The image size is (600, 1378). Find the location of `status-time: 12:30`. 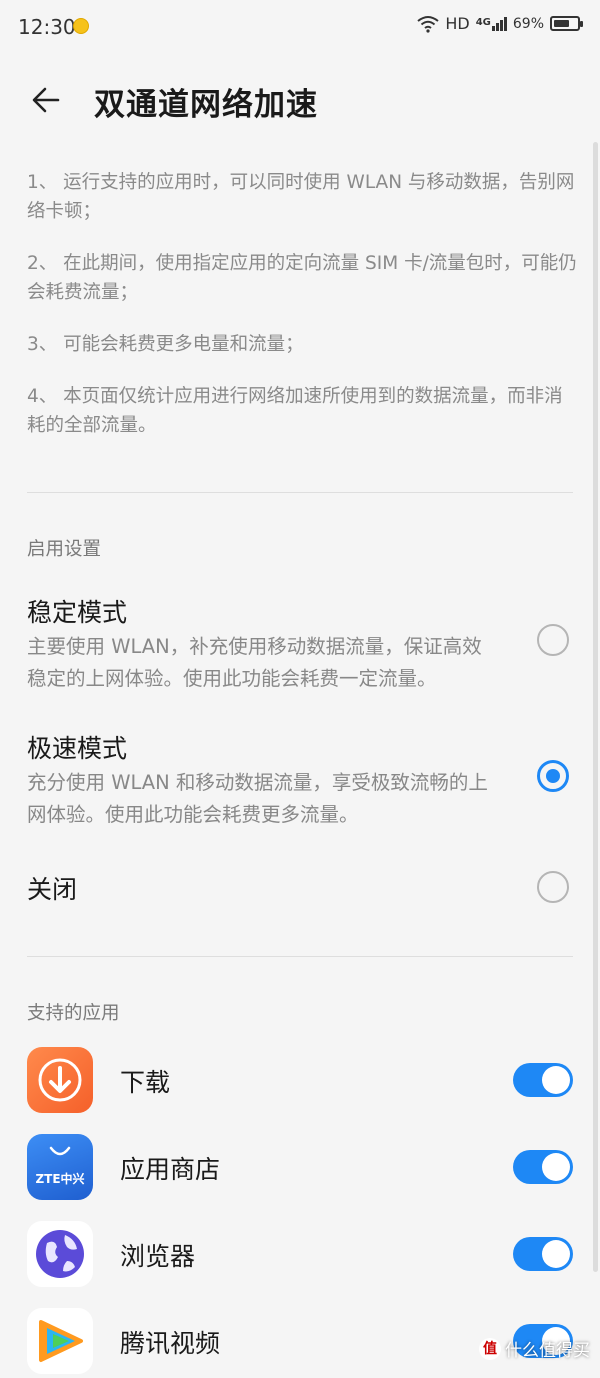

status-time: 12:30 is located at coordinates (47, 27).